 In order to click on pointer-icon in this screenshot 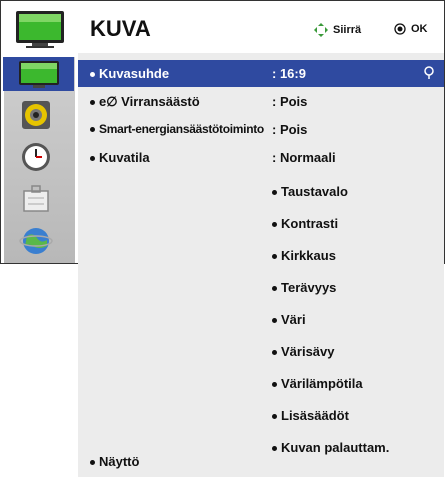, I will do `click(429, 72)`.